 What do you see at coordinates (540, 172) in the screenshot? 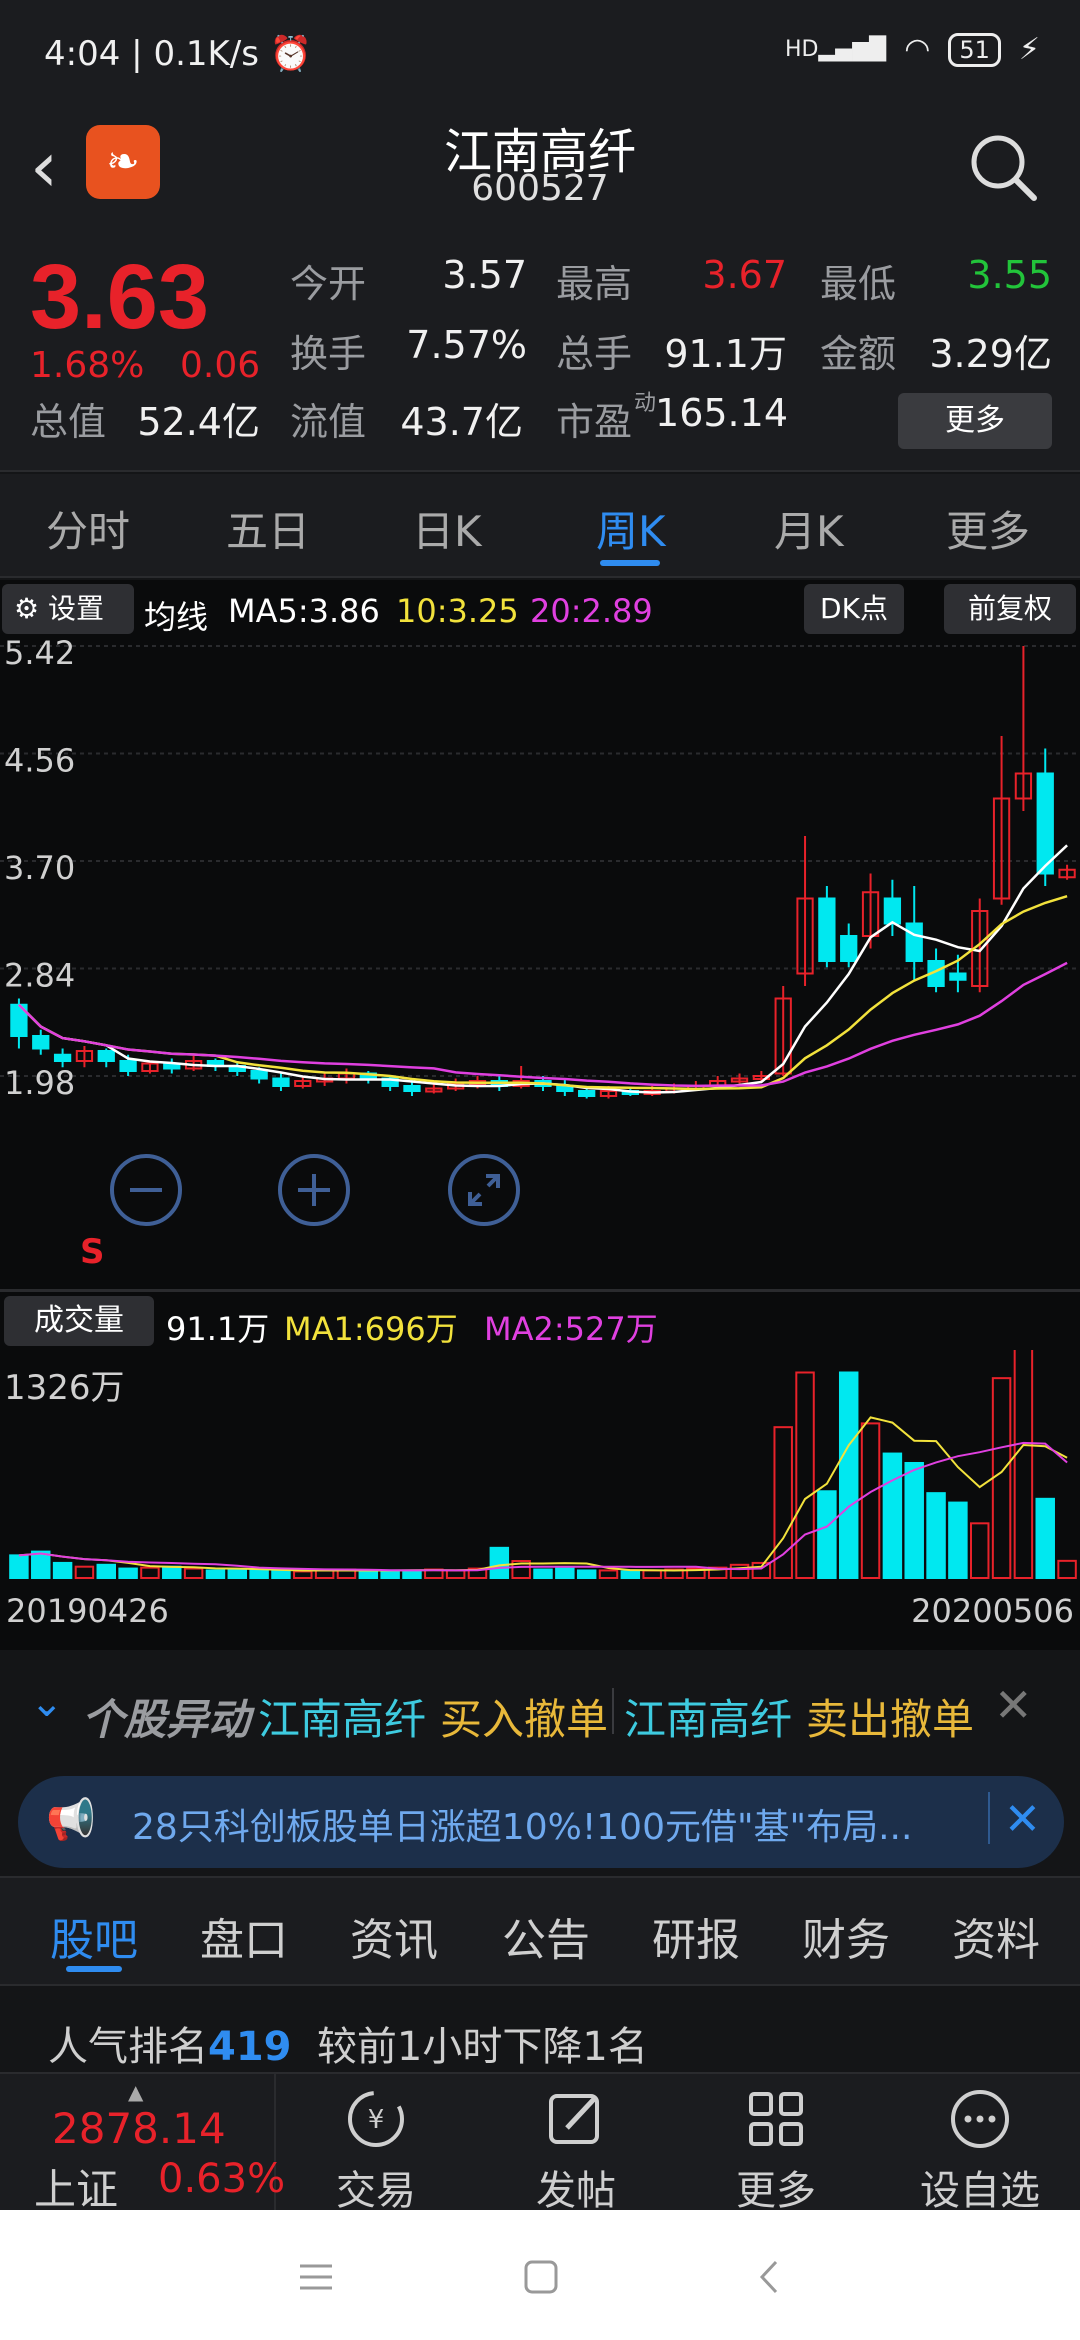
I see `stock-header: ‹ ❧ 江南高纤 600527` at bounding box center [540, 172].